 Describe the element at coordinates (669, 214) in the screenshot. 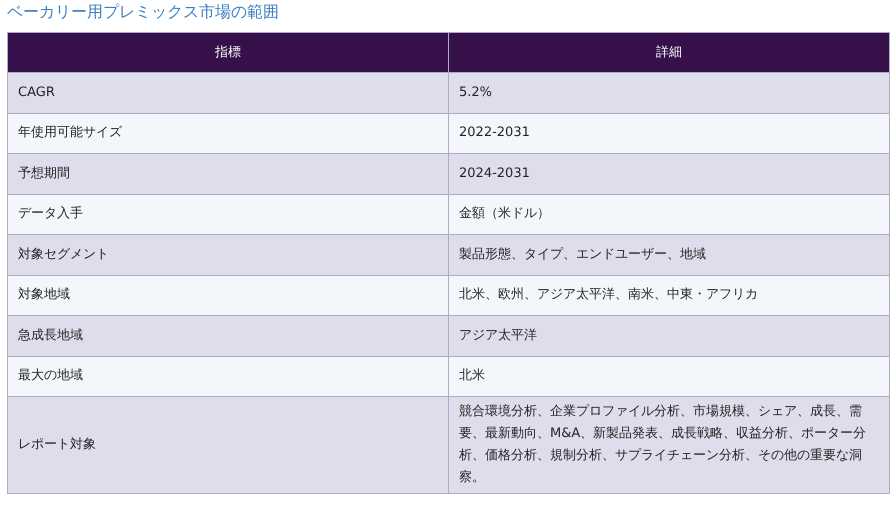

I see `table-cell: 金額（米ドル）` at that location.